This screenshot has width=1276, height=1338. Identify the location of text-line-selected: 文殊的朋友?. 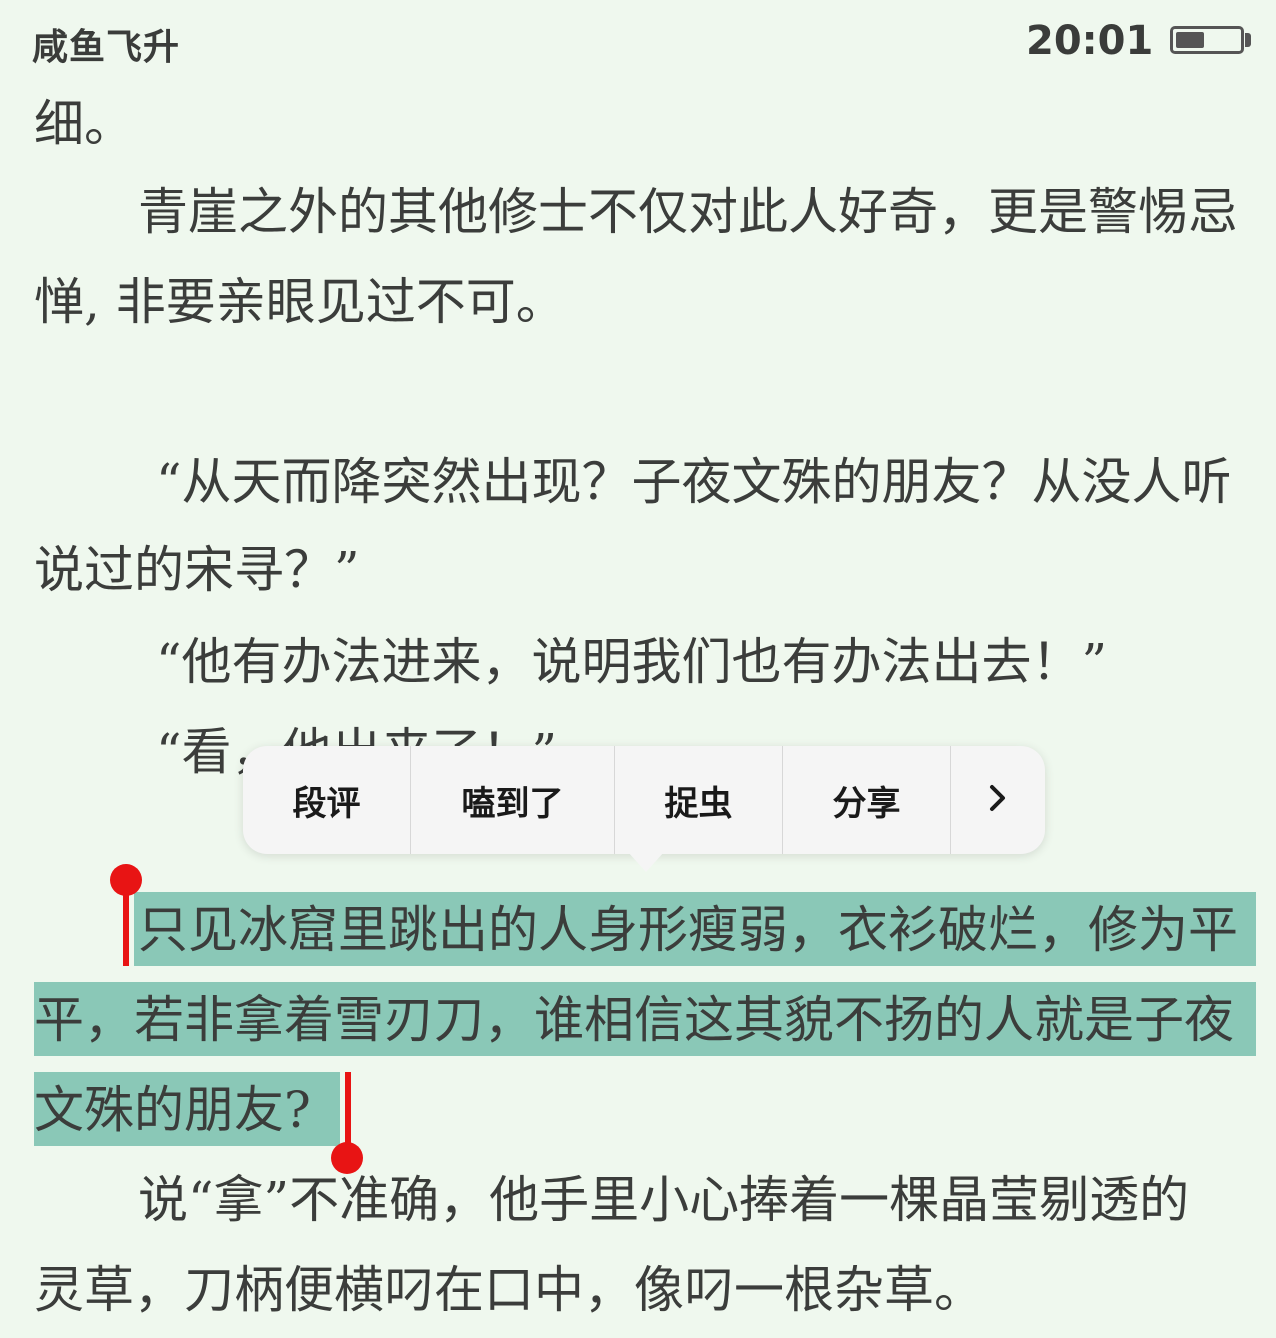
(645, 1110).